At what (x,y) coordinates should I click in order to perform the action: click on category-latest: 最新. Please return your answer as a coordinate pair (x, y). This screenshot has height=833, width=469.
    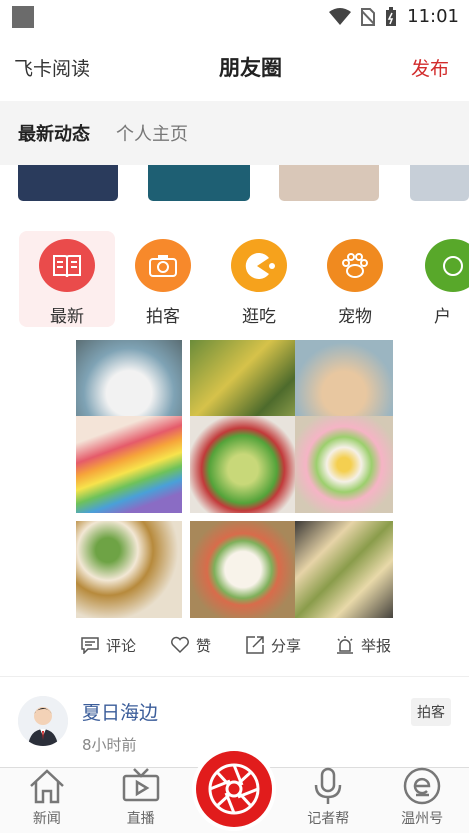
    Looking at the image, I should click on (67, 279).